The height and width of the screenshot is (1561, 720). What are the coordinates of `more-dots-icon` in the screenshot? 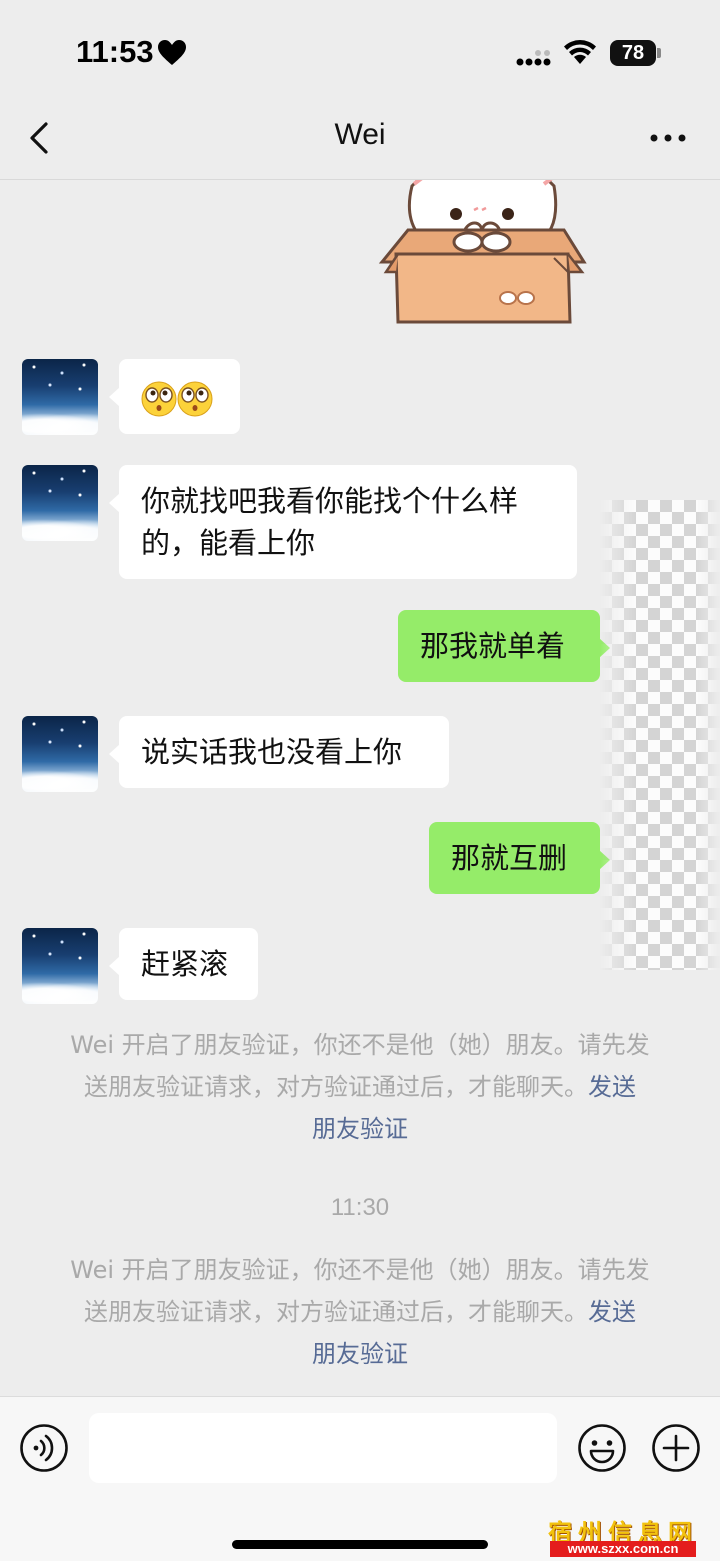 It's located at (668, 138).